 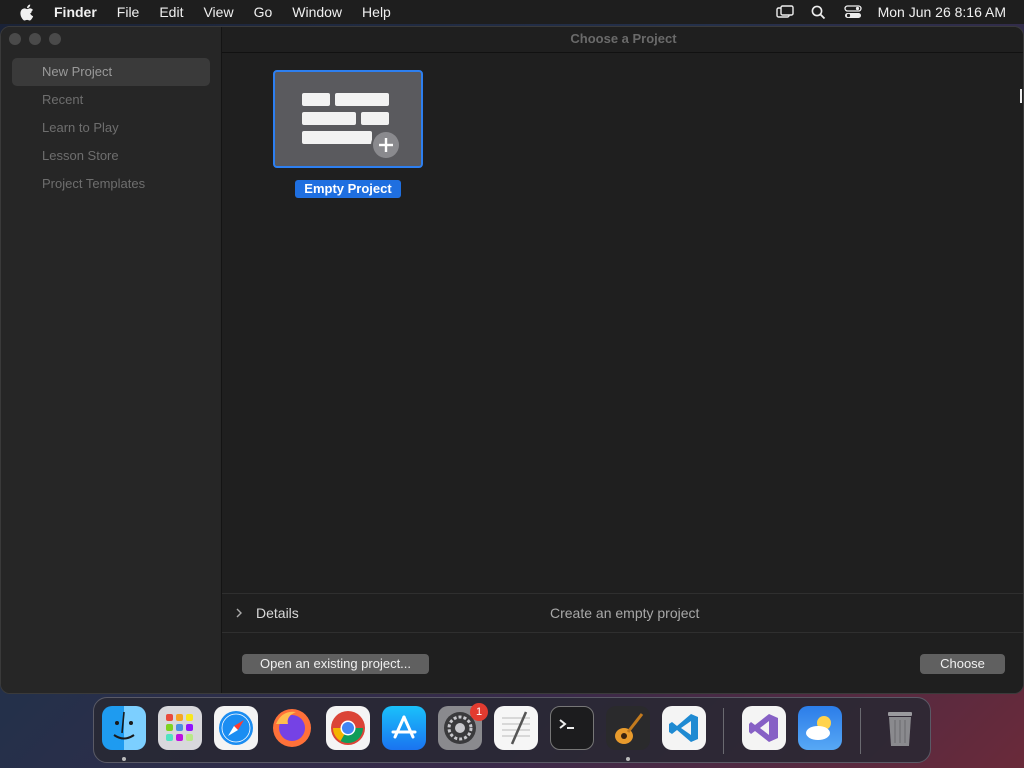 What do you see at coordinates (962, 664) in the screenshot?
I see `choose-button: Choose` at bounding box center [962, 664].